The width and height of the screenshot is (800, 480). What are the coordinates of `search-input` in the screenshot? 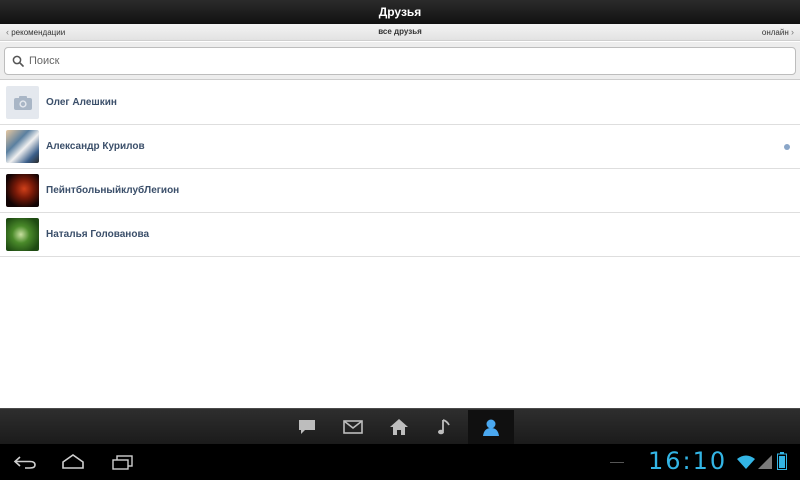 It's located at (399, 61).